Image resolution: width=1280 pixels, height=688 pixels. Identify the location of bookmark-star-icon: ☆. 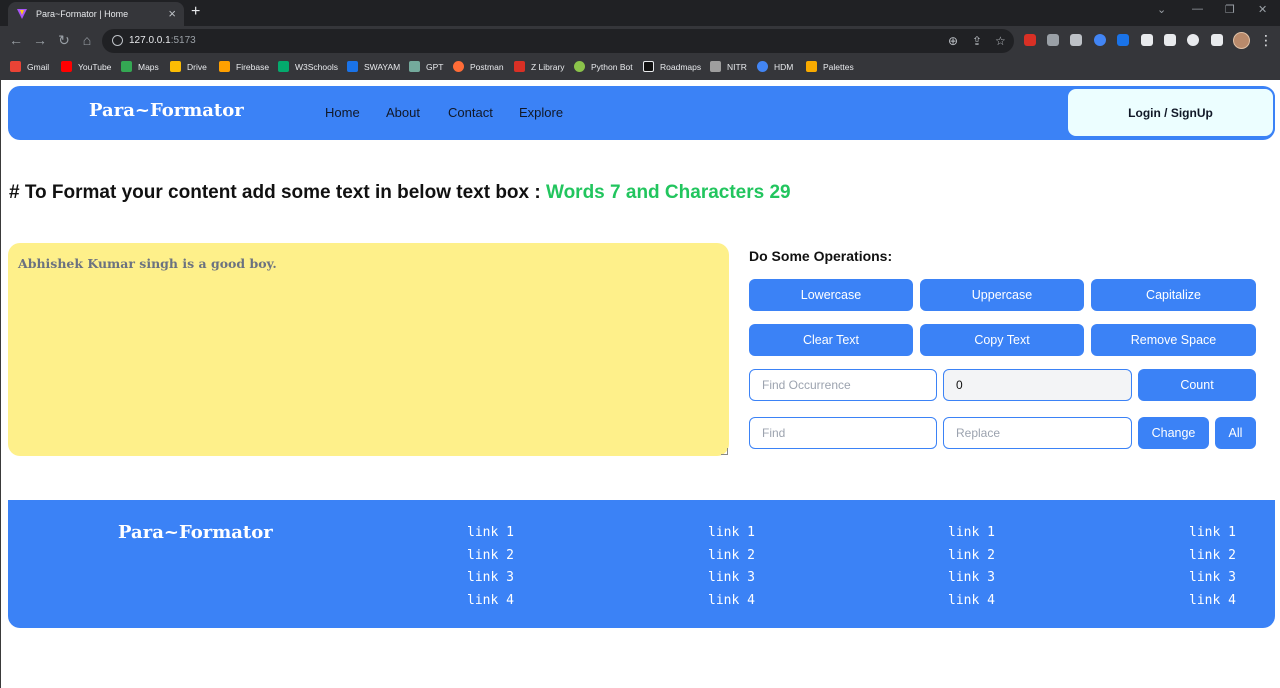
(1000, 41).